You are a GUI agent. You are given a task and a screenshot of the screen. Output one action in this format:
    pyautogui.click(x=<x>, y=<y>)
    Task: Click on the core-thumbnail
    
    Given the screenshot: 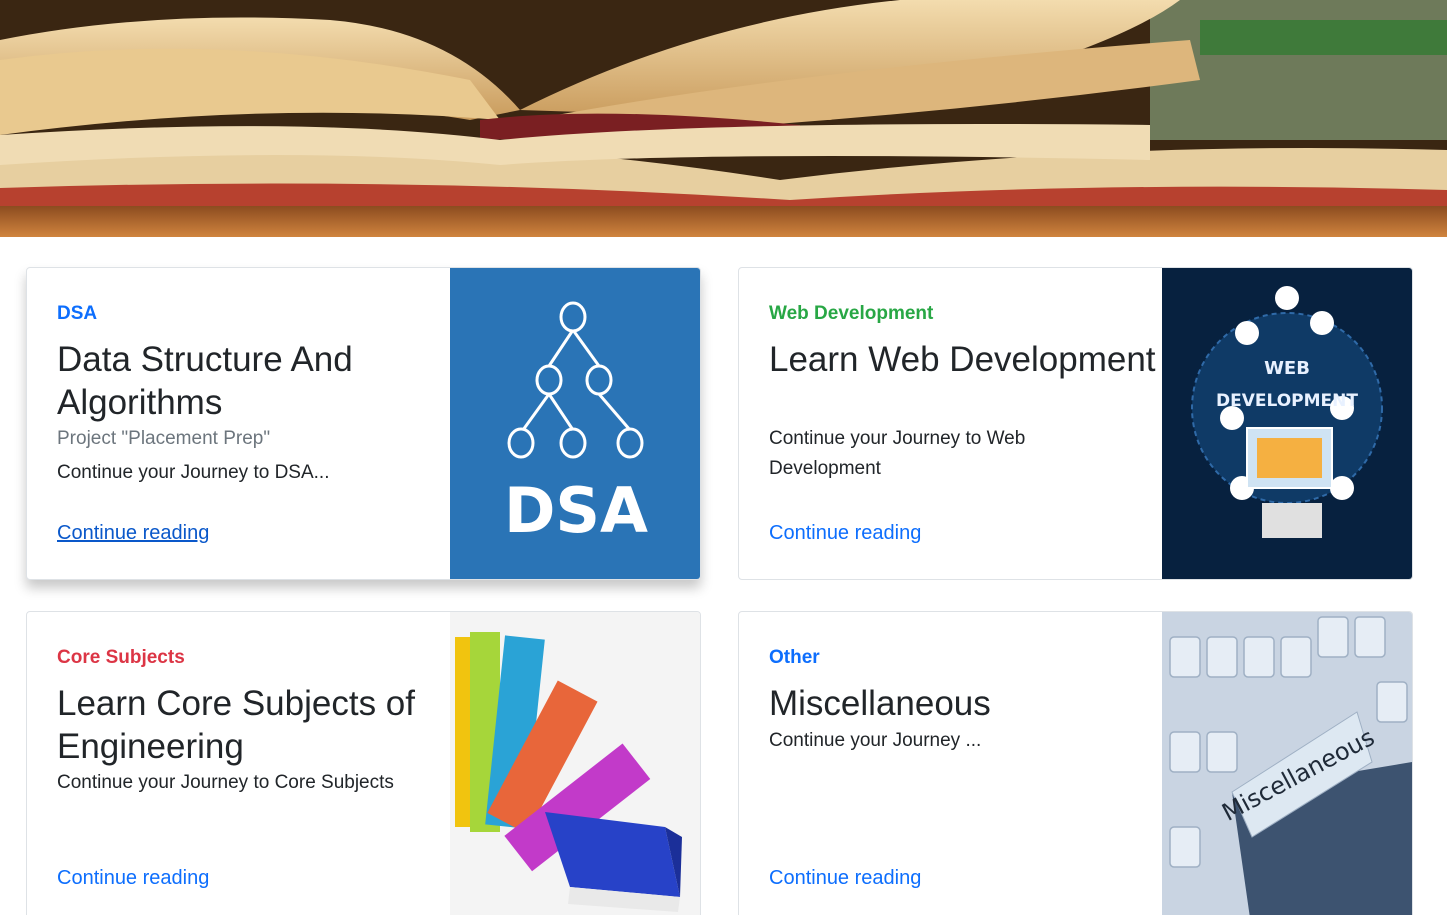 What is the action you would take?
    pyautogui.click(x=575, y=763)
    